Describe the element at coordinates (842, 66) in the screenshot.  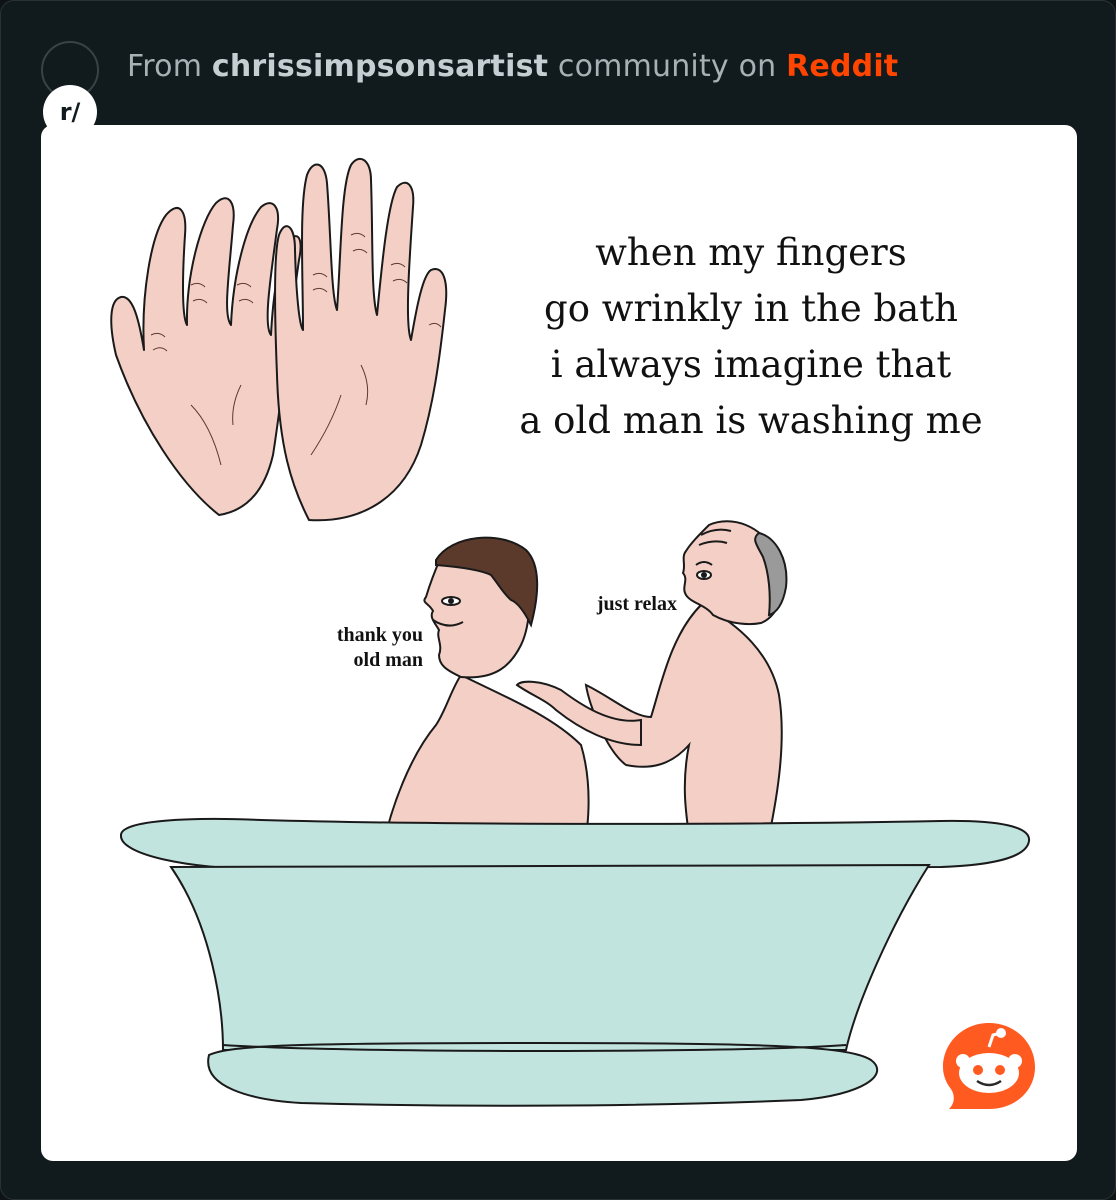
I see `reddit-link: Reddit` at that location.